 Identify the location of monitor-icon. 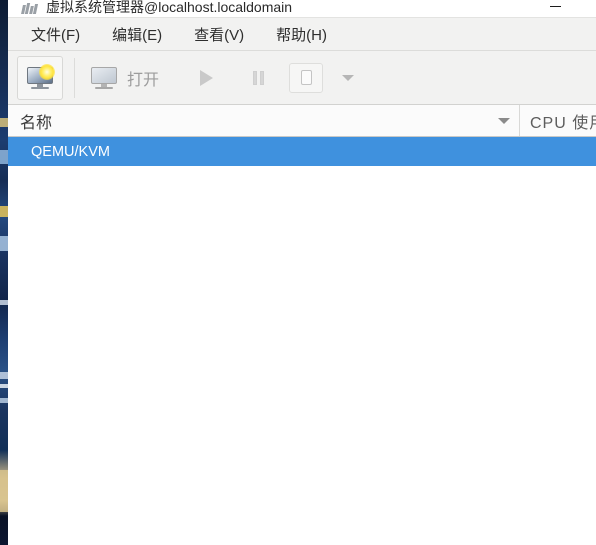
(104, 77).